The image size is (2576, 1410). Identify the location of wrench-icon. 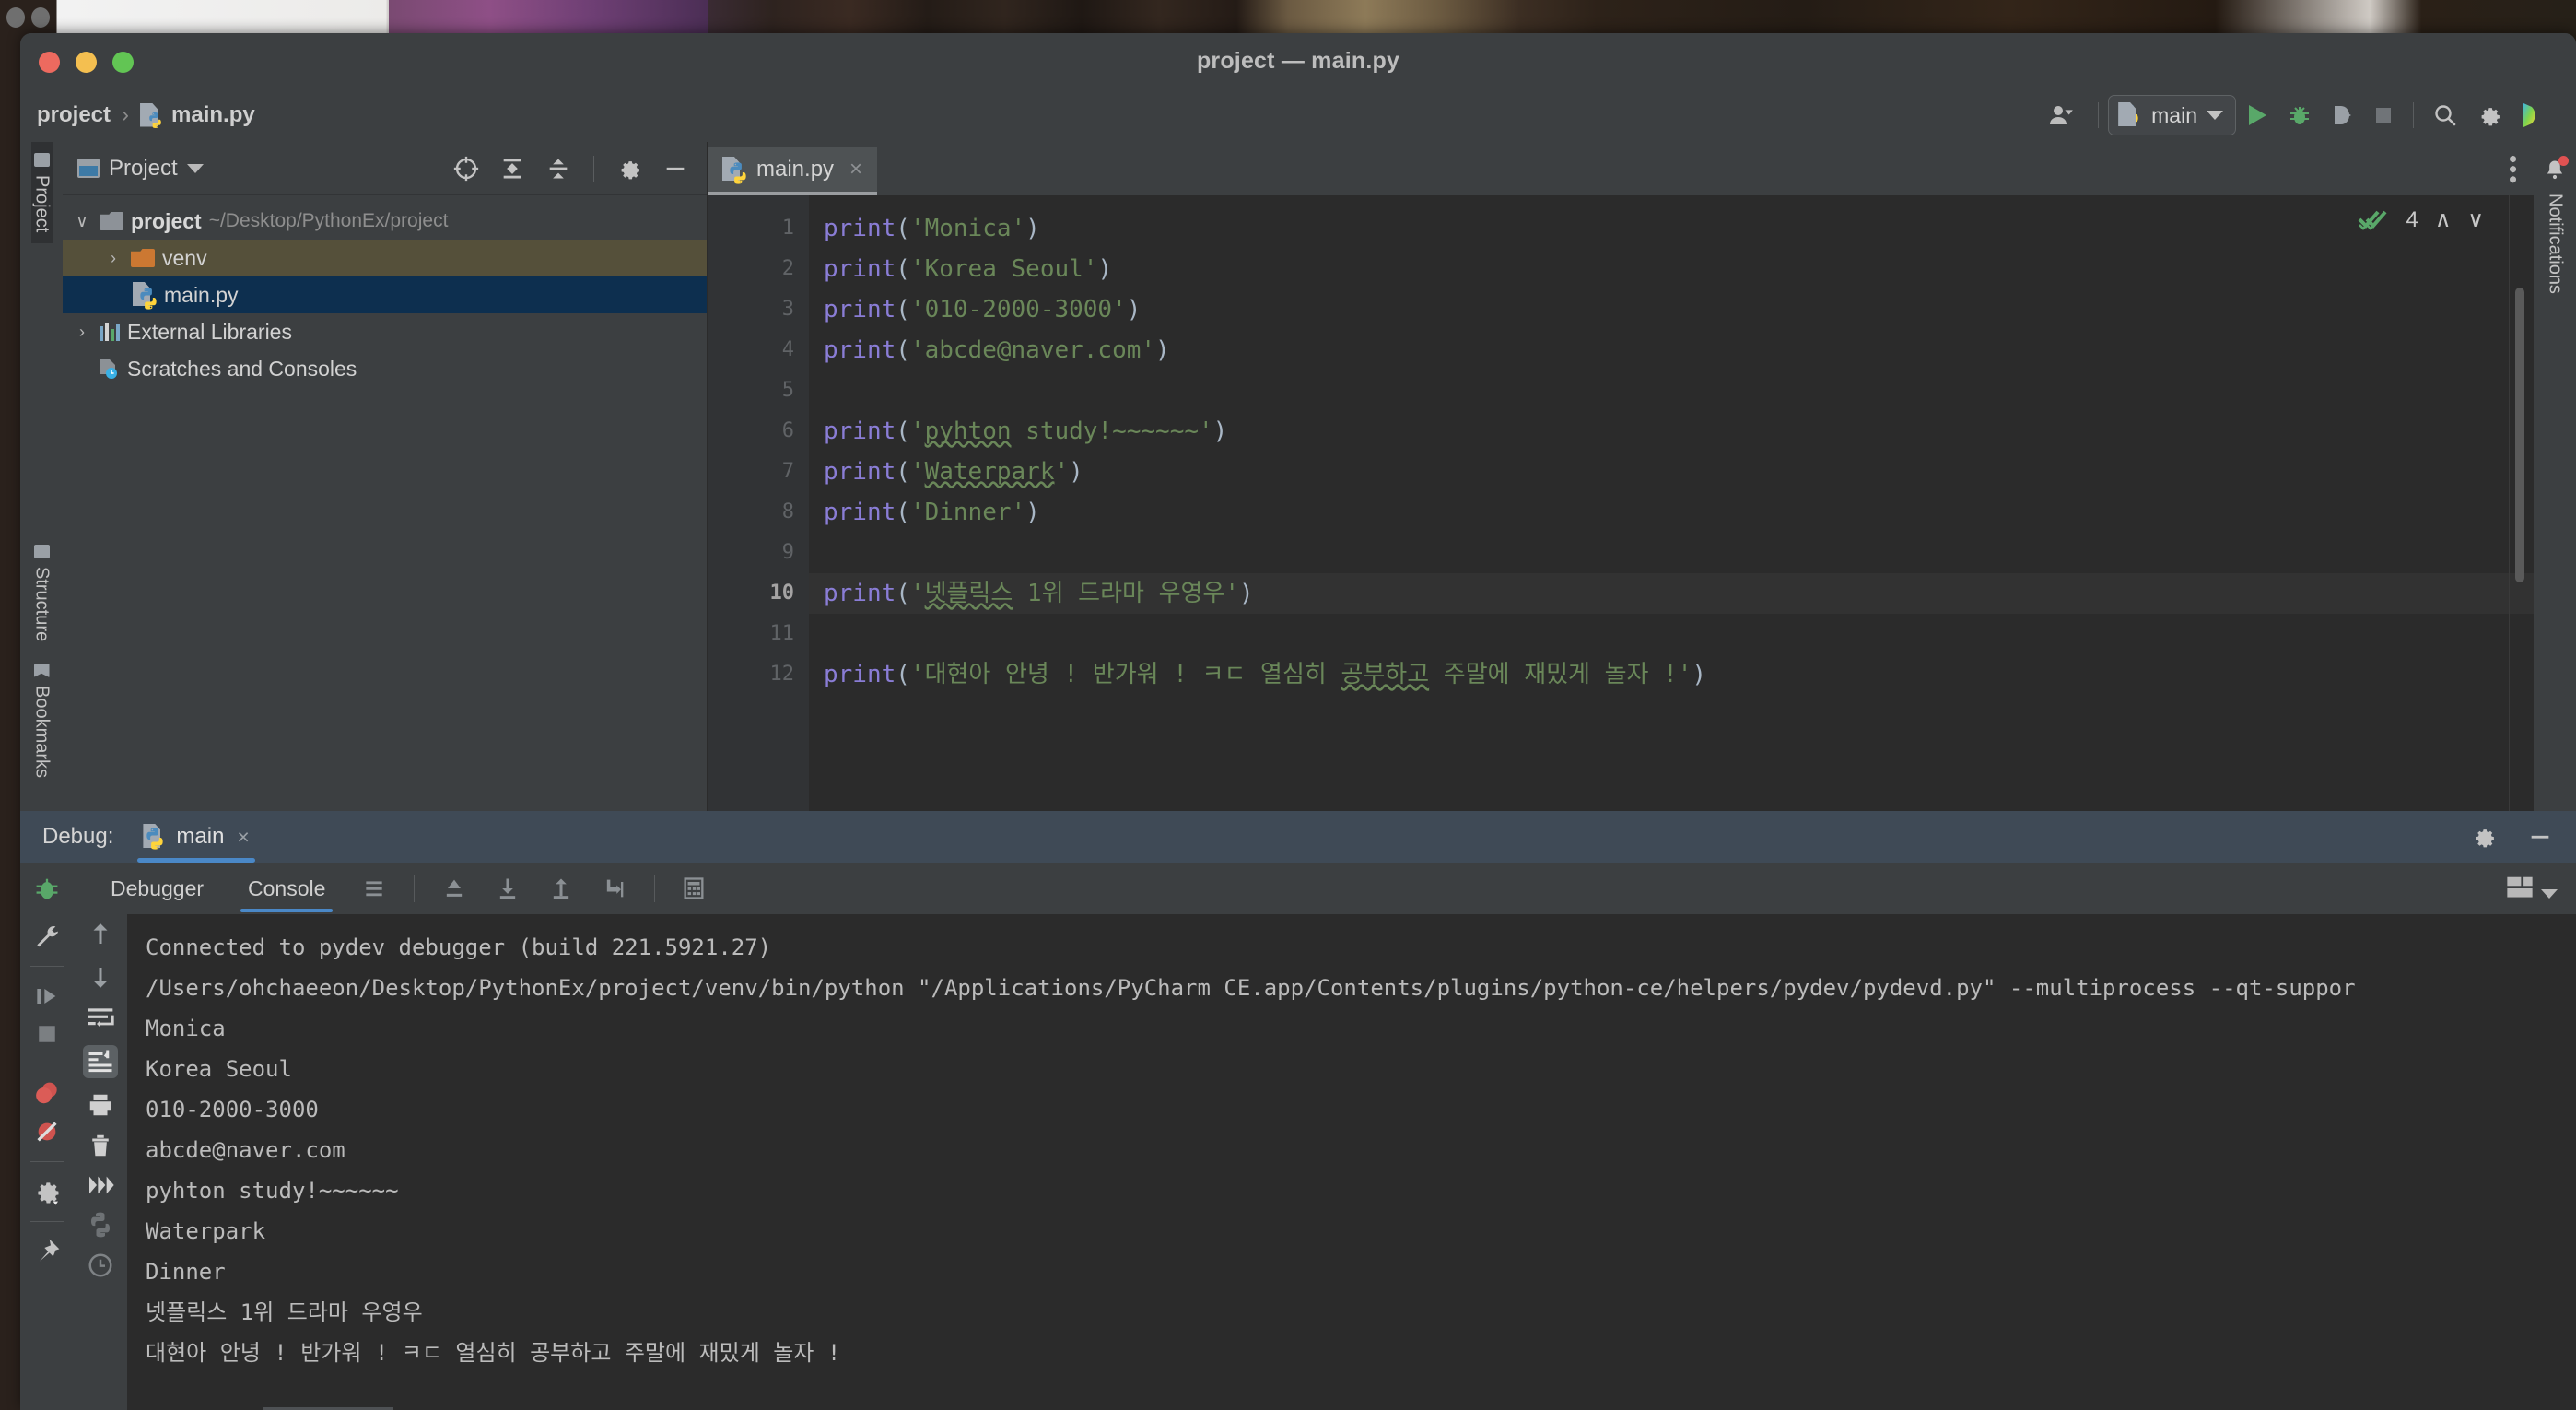
(47, 936).